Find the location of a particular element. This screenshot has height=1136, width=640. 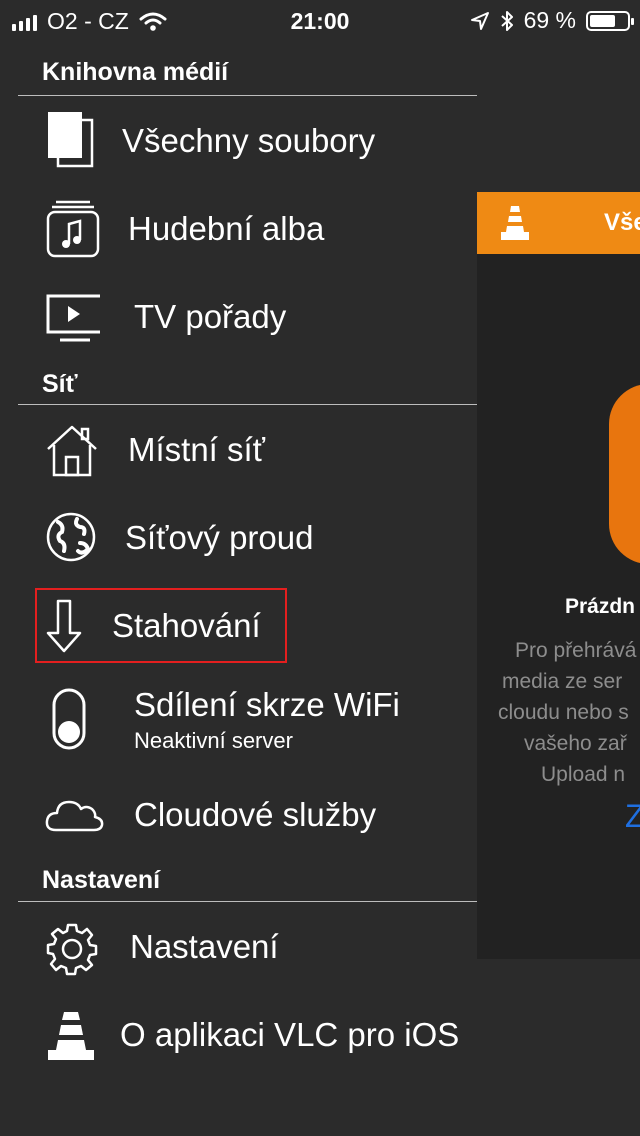

section-header-library: Knihovna médií is located at coordinates (135, 72).